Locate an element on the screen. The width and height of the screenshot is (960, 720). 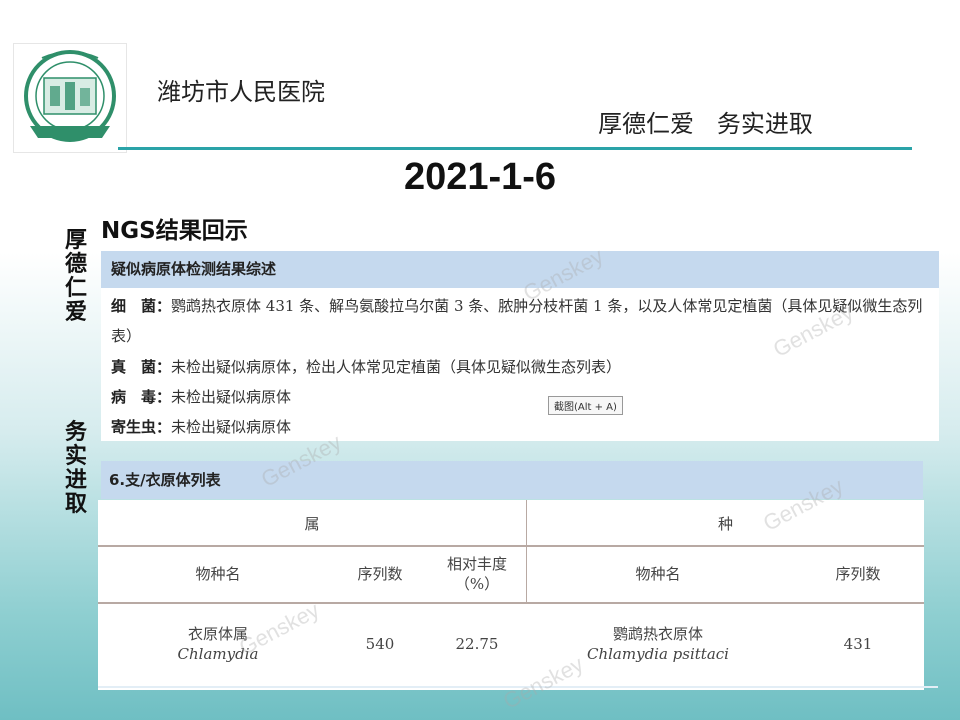
species-reads-cell: 431 is located at coordinates (858, 644).